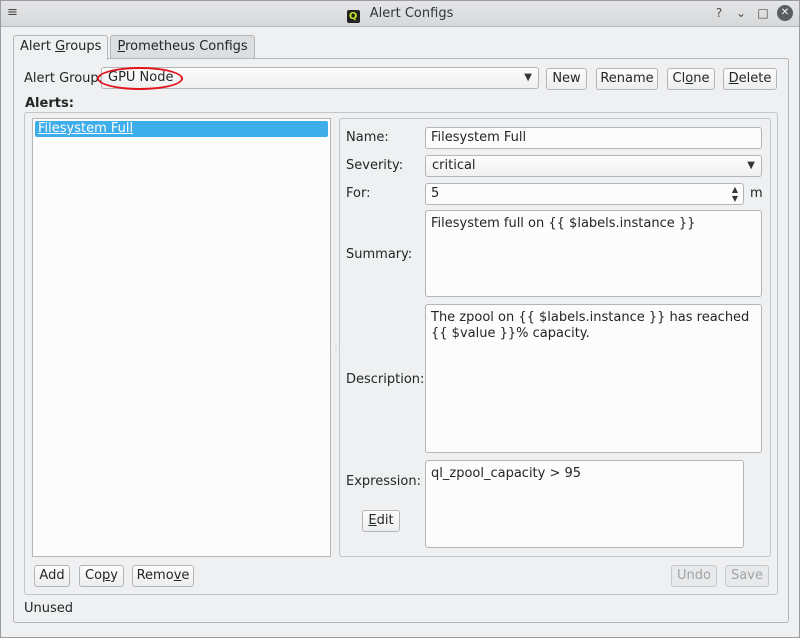 The image size is (800, 638). I want to click on save-button: Save, so click(747, 576).